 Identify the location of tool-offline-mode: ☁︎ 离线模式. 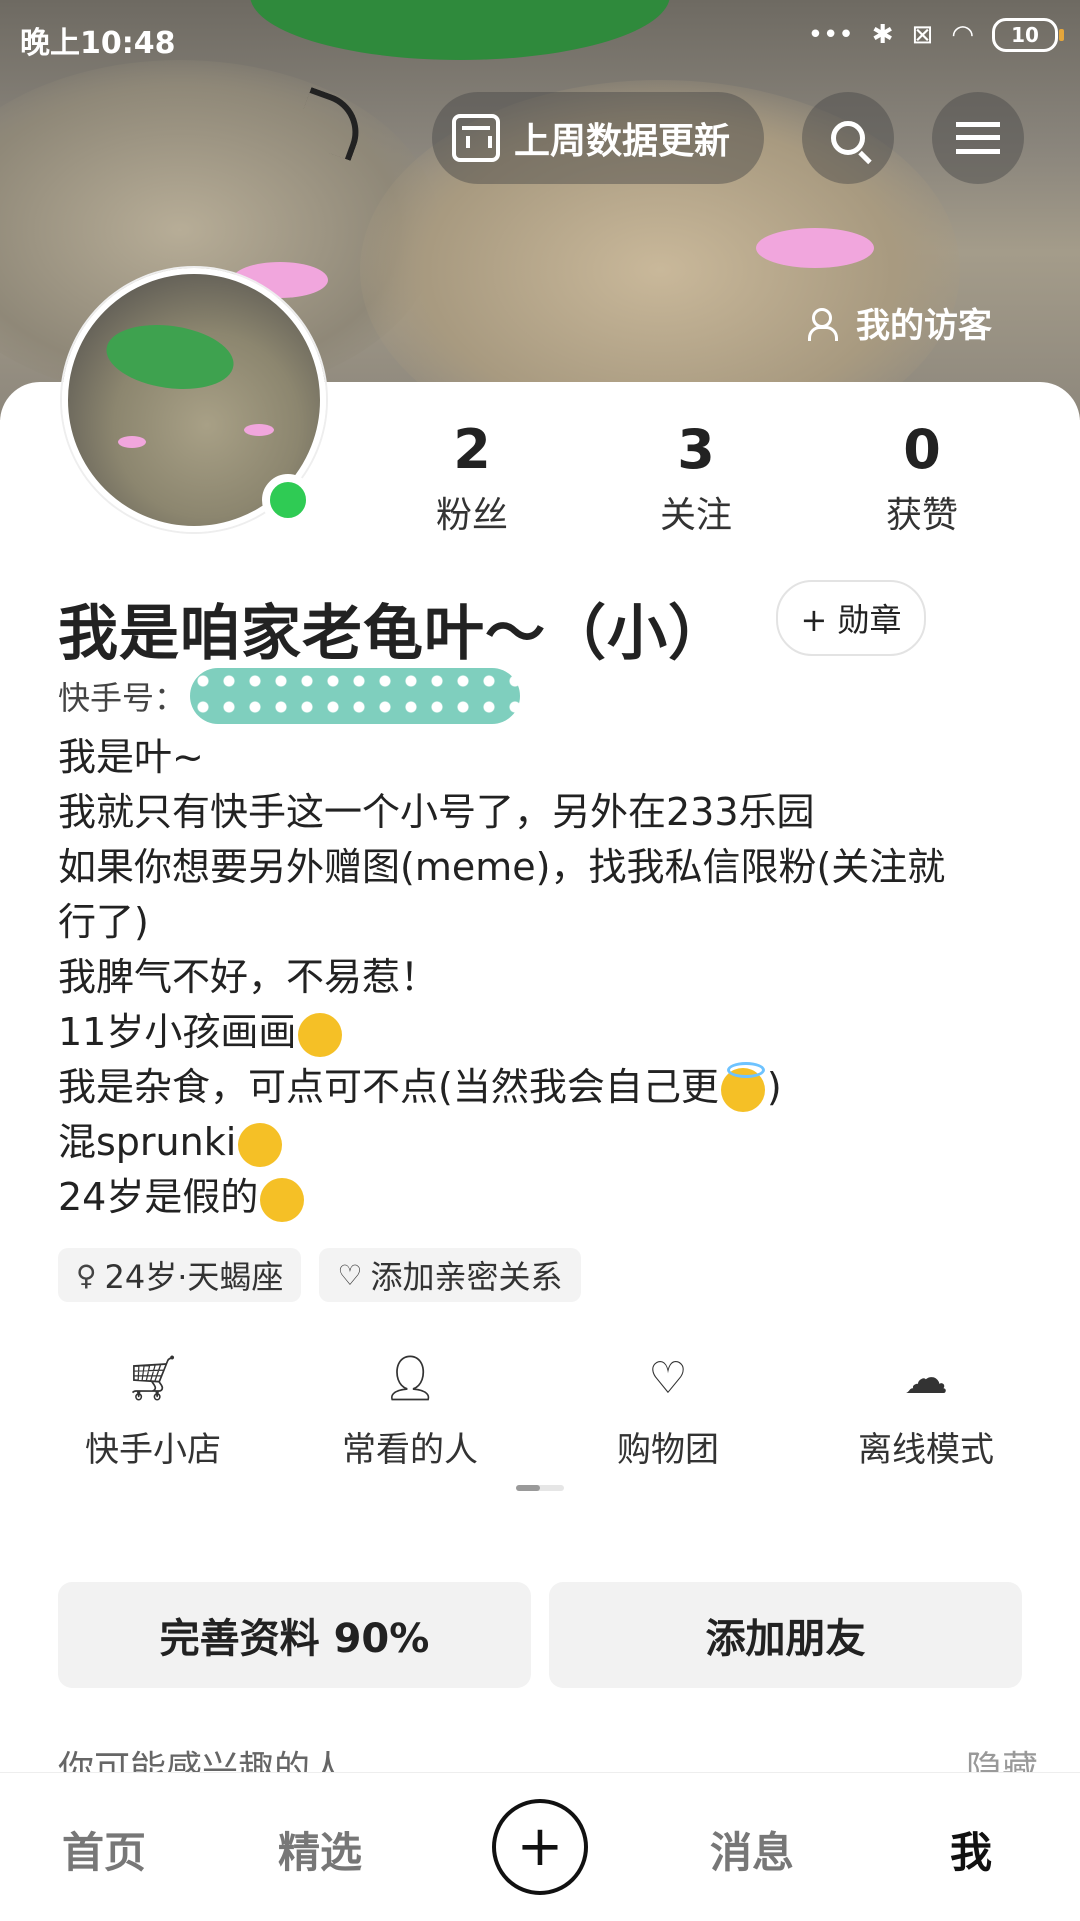
(926, 1410).